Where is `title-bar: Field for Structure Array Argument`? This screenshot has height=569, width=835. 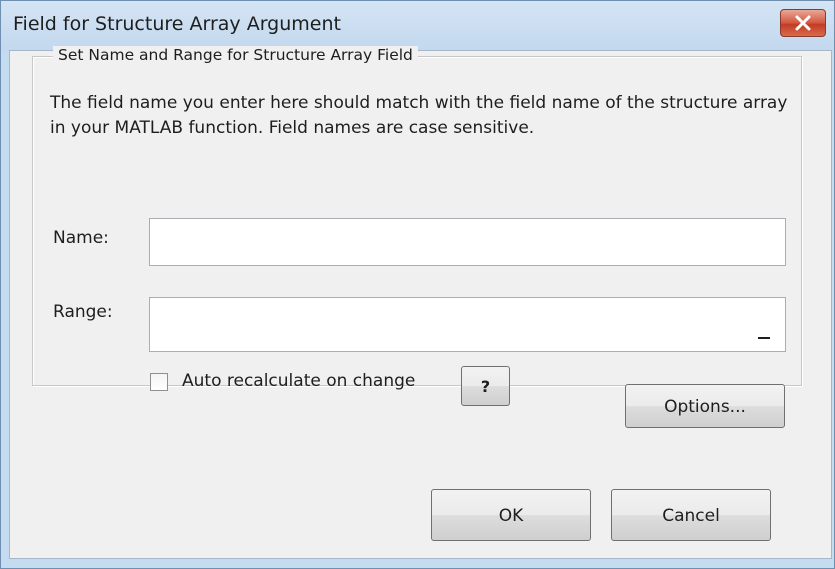
title-bar: Field for Structure Array Argument is located at coordinates (417, 26).